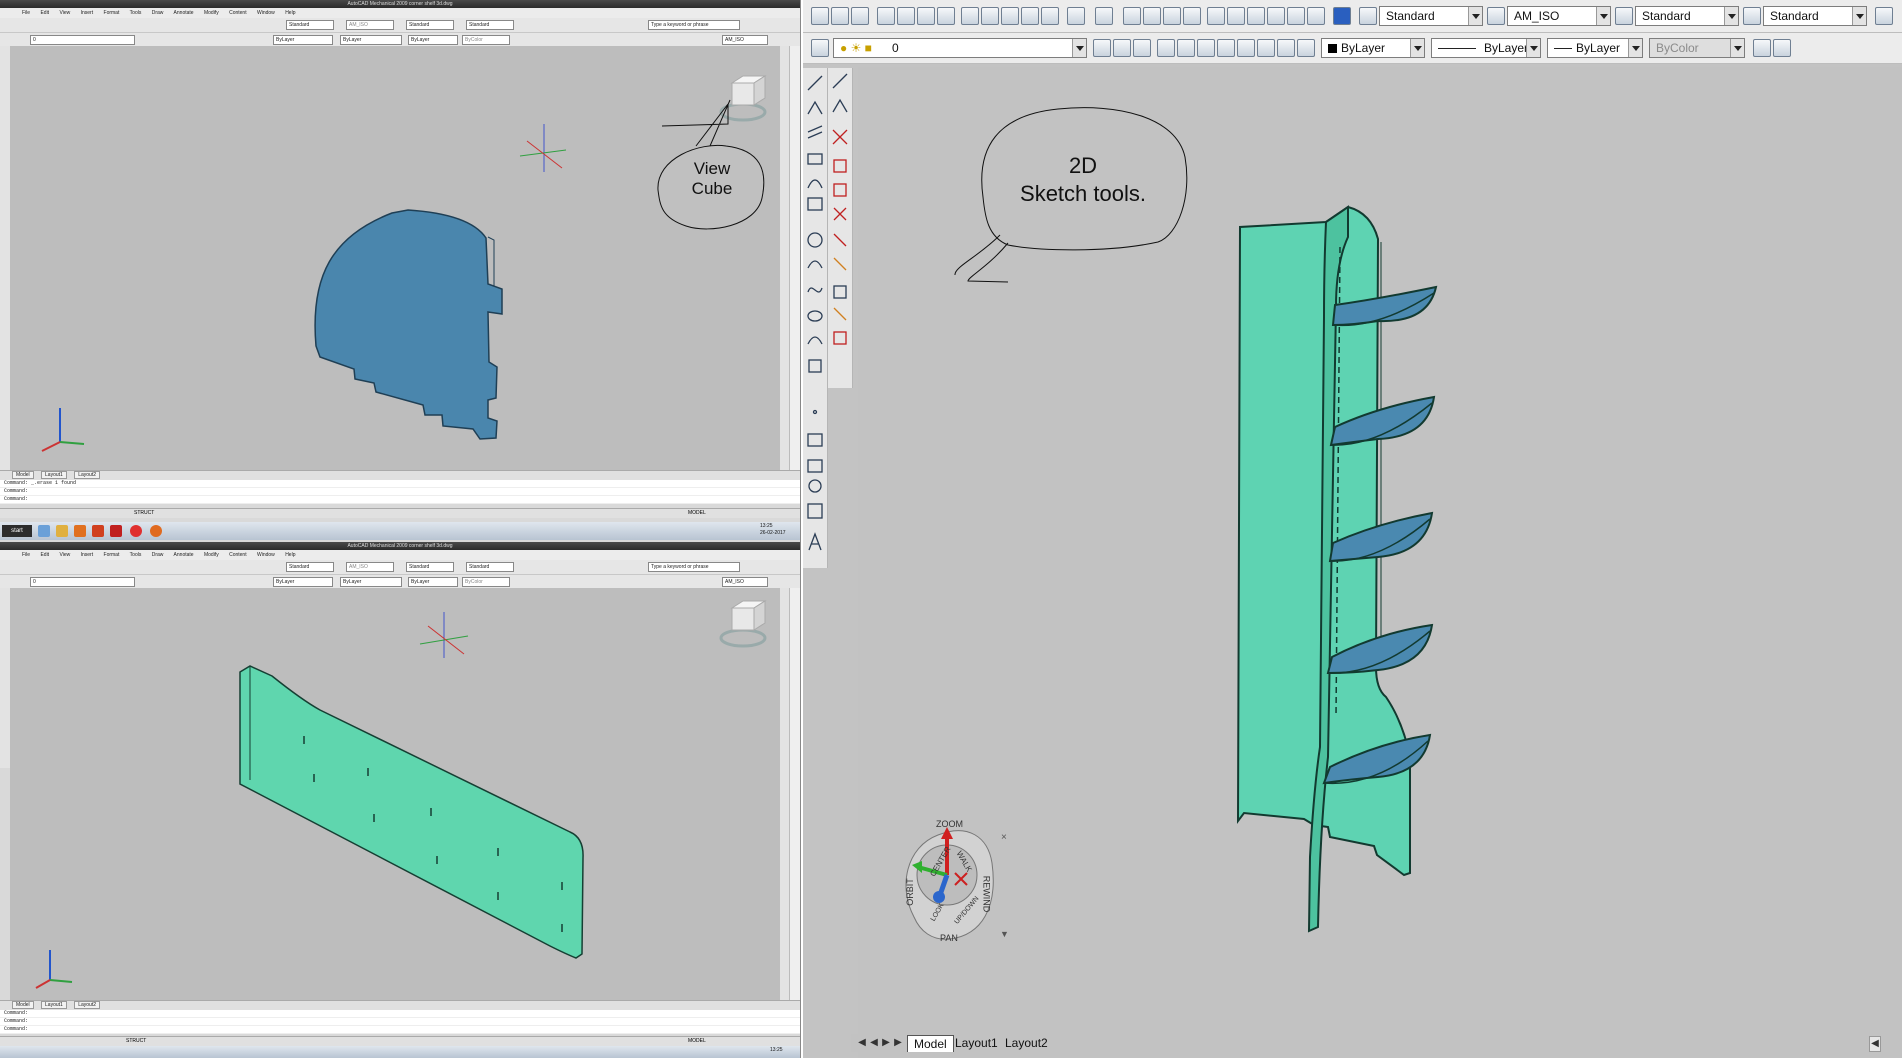 This screenshot has height=1063, width=1902. Describe the element at coordinates (1752, 16) in the screenshot. I see `multileader-style-icon` at that location.